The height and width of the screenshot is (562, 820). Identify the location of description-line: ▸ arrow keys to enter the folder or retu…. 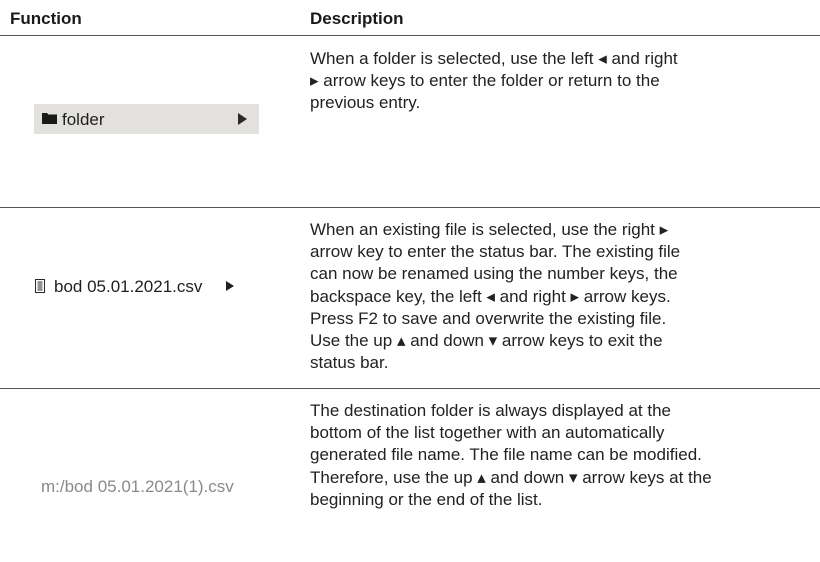
(485, 81).